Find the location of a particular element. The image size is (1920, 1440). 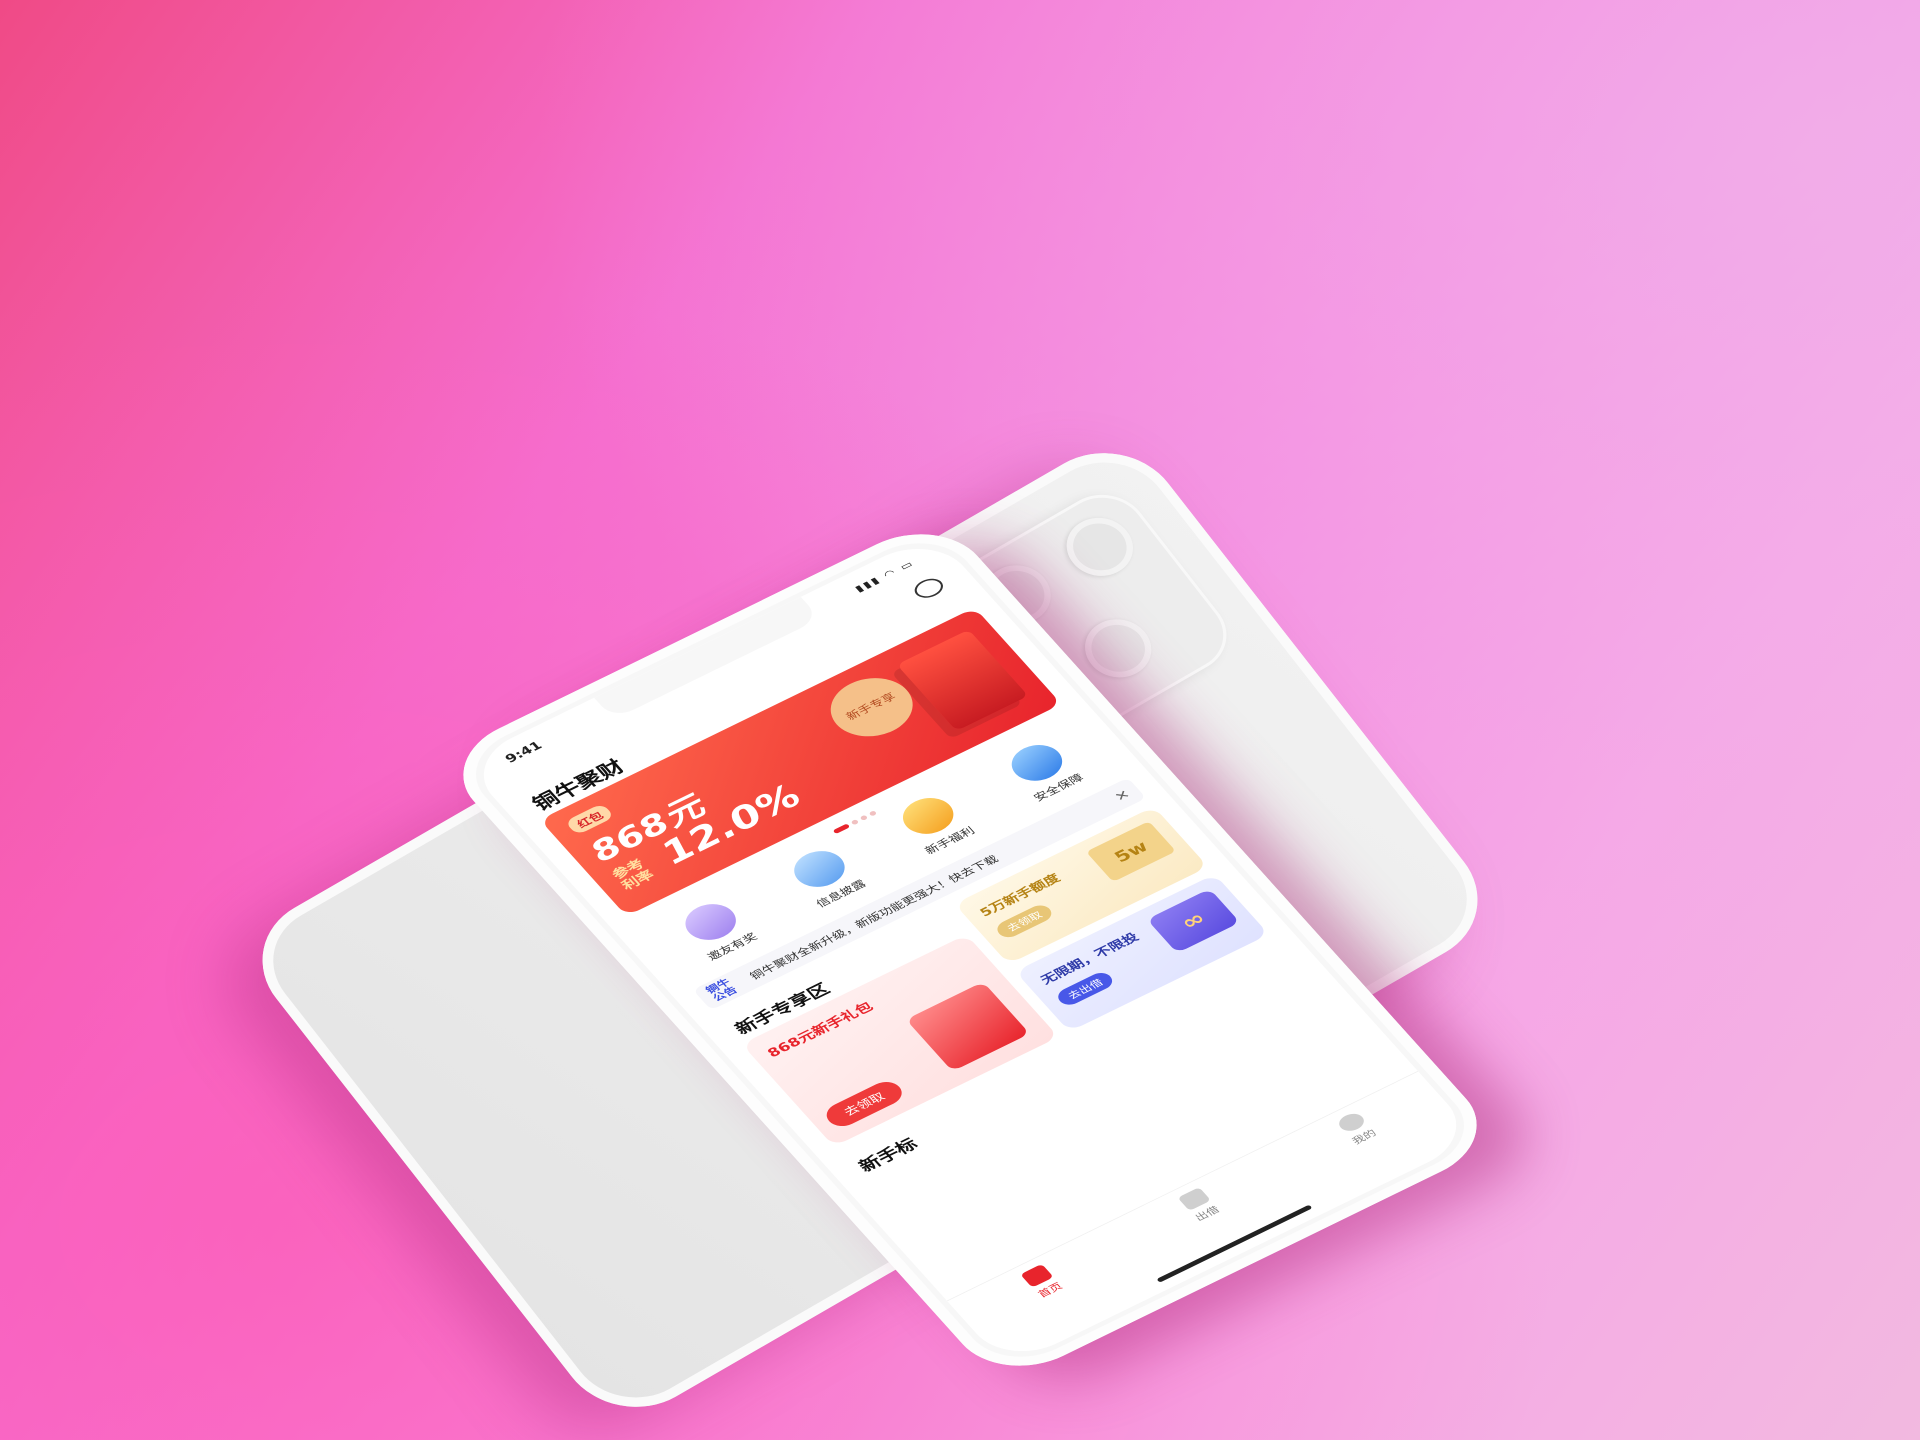

red-envelope-icon is located at coordinates (962, 680).